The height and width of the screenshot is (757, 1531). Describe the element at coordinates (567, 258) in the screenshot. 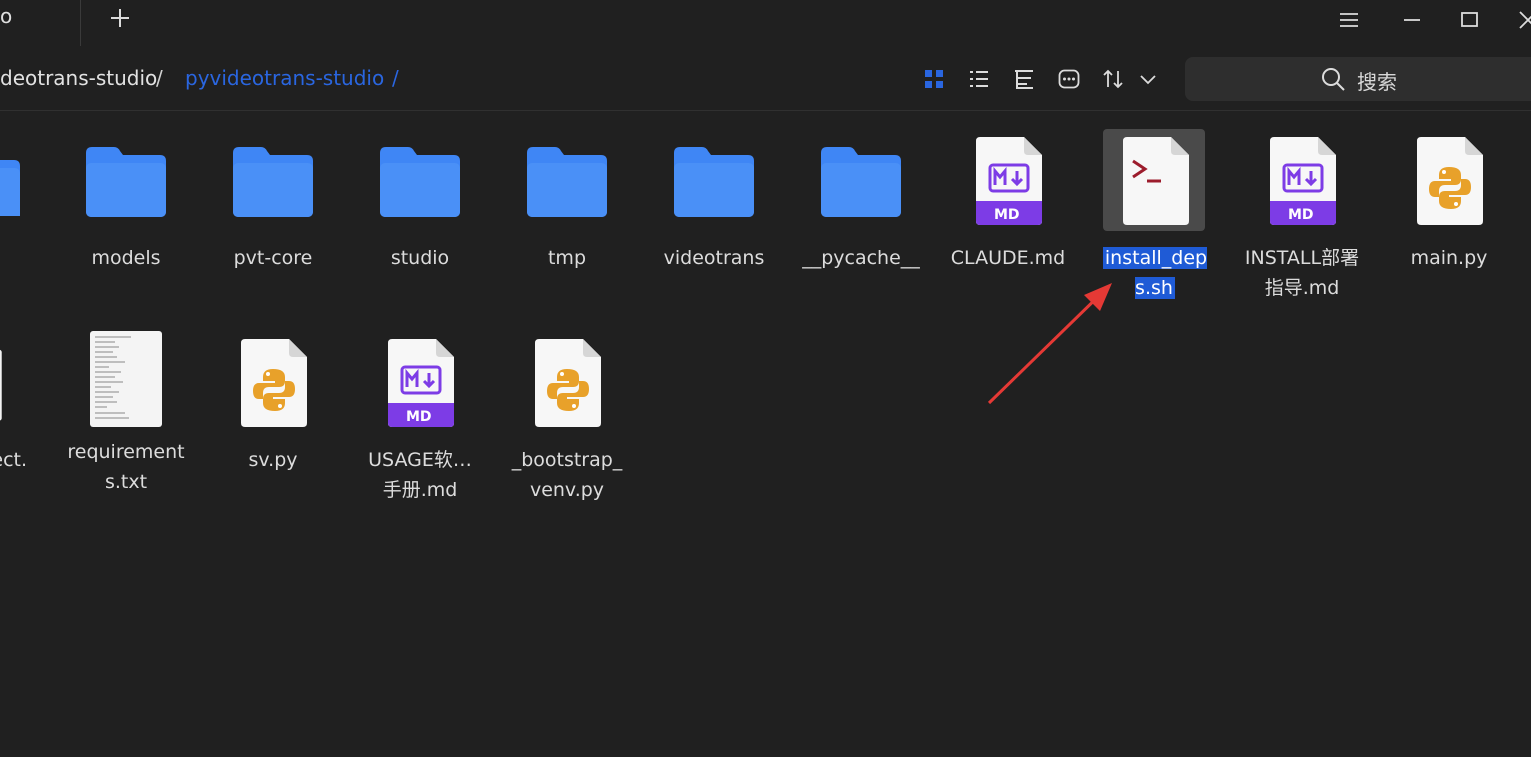

I see `file-label: tmp` at that location.